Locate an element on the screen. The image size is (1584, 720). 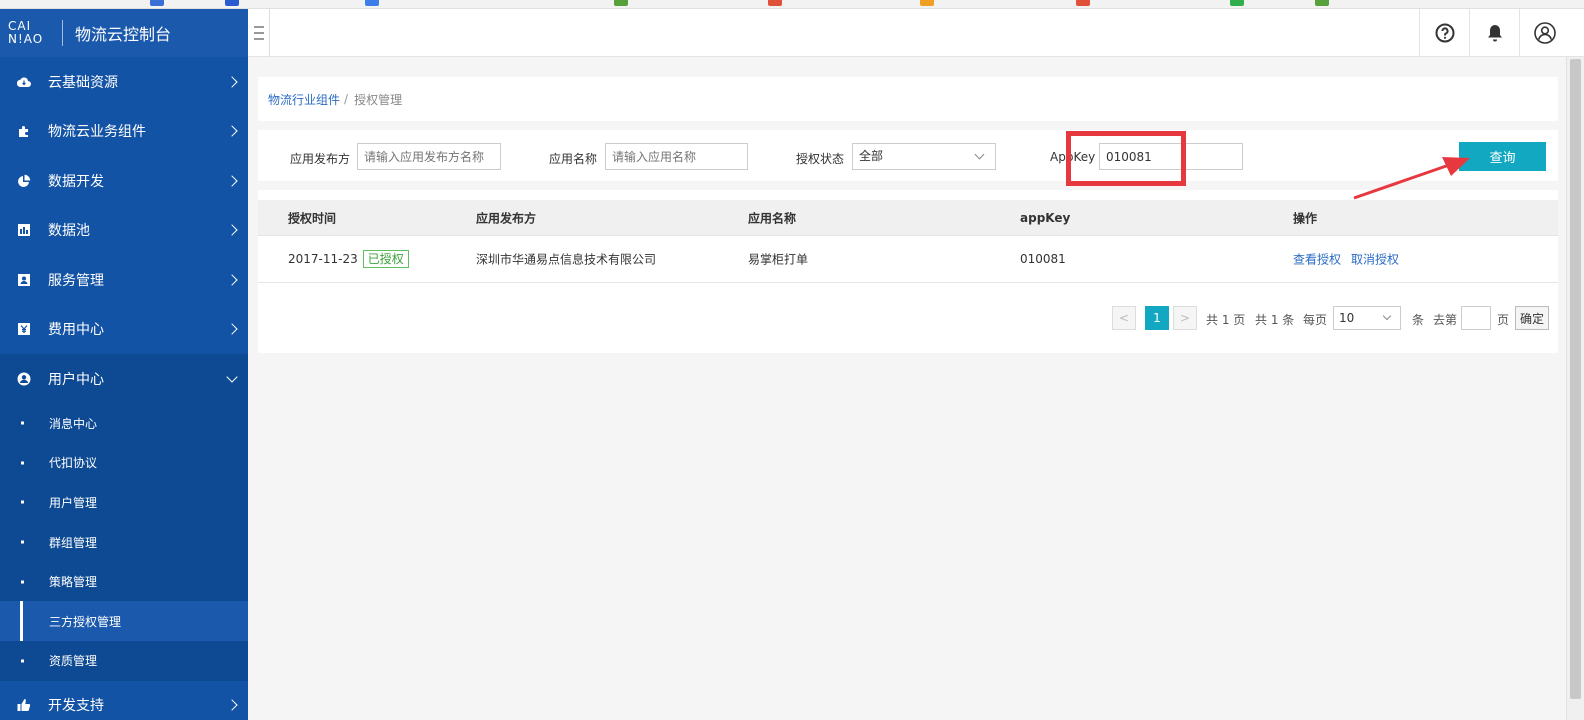
auth-date: 2017-11-23 is located at coordinates (323, 259).